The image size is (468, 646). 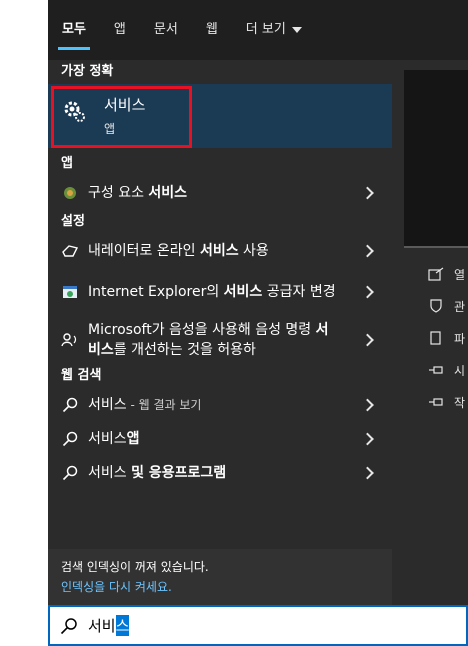 I want to click on best-match-title: 서비스, so click(x=125, y=105).